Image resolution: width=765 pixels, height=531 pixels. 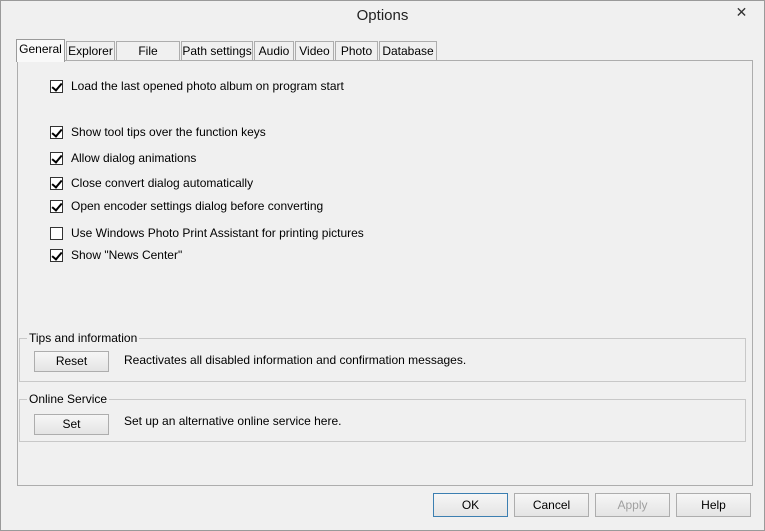 What do you see at coordinates (470, 505) in the screenshot?
I see `ok-button: OK` at bounding box center [470, 505].